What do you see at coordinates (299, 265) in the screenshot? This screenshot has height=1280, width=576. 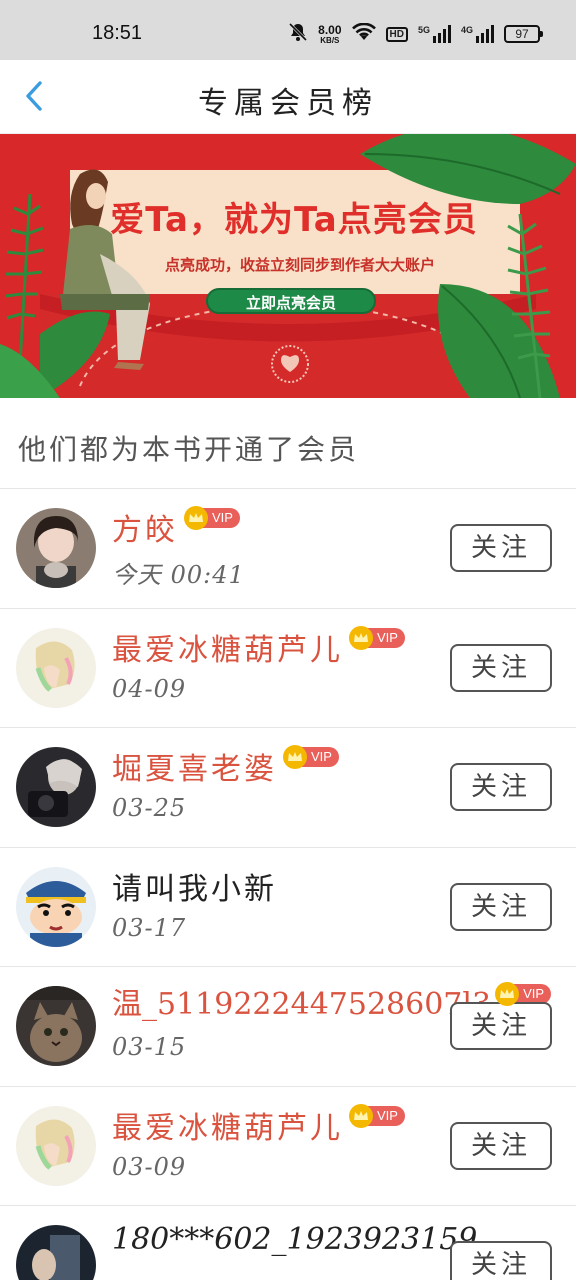 I see `banner-subline: 点亮成功，收益立刻同步到作者大大账户` at bounding box center [299, 265].